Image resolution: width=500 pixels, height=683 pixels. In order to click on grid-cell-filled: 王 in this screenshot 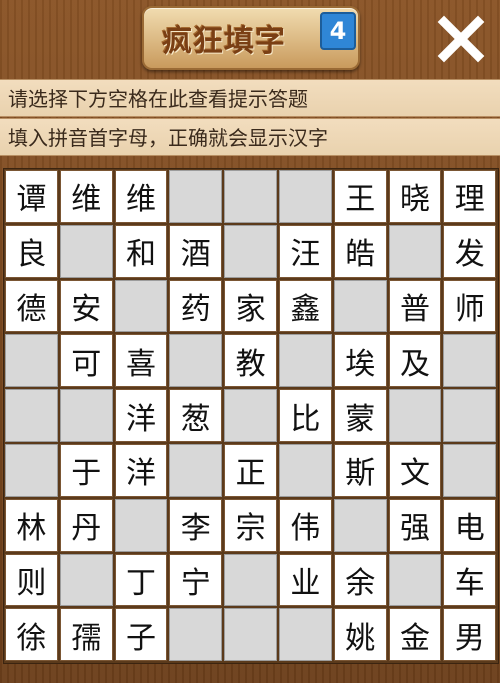, I will do `click(360, 196)`.